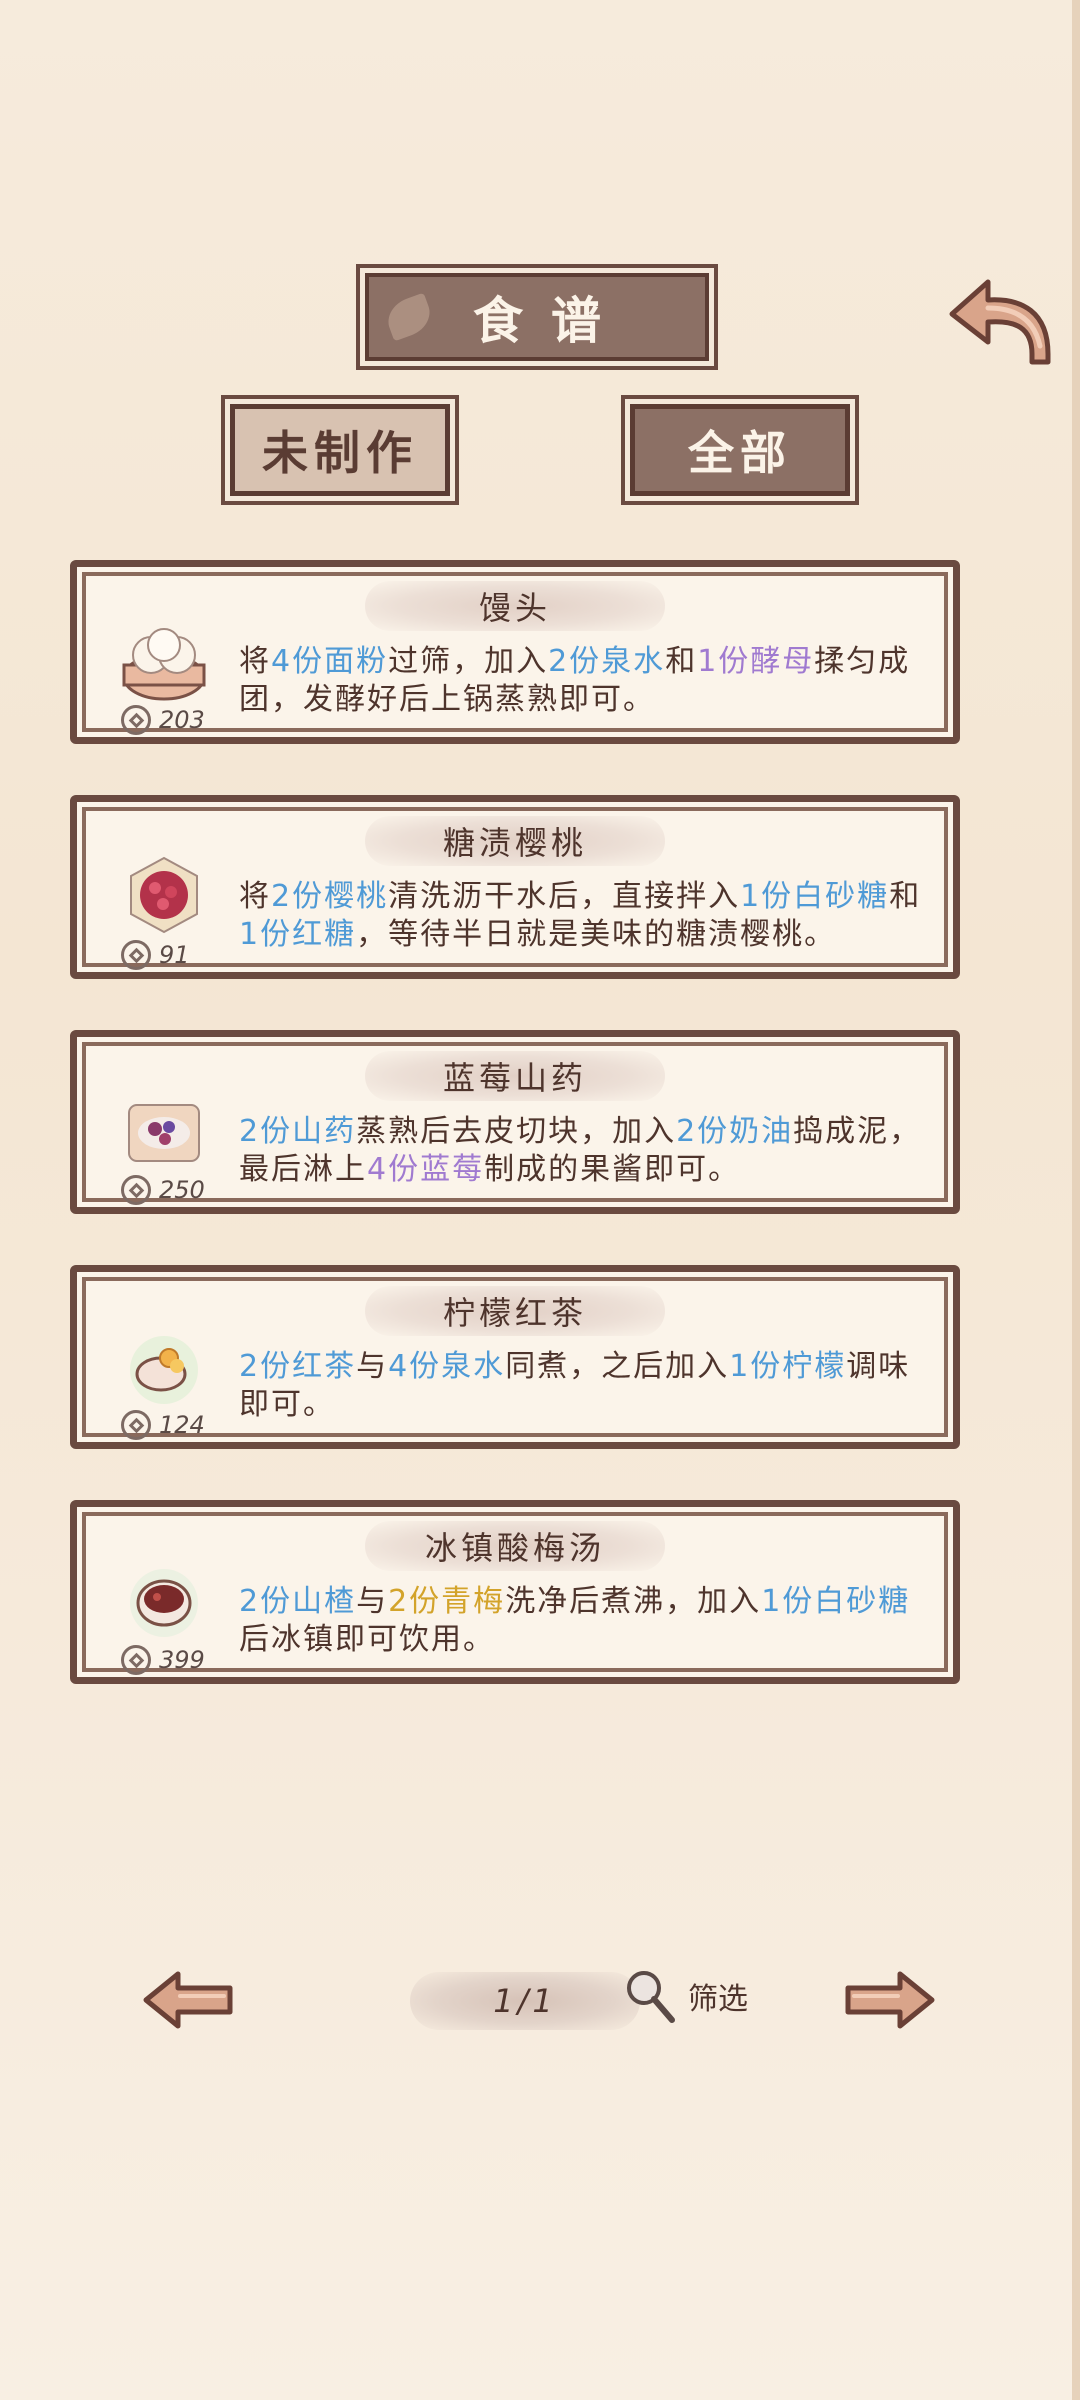 This screenshot has height=2400, width=1080. What do you see at coordinates (182, 1190) in the screenshot?
I see `price-value: 250` at bounding box center [182, 1190].